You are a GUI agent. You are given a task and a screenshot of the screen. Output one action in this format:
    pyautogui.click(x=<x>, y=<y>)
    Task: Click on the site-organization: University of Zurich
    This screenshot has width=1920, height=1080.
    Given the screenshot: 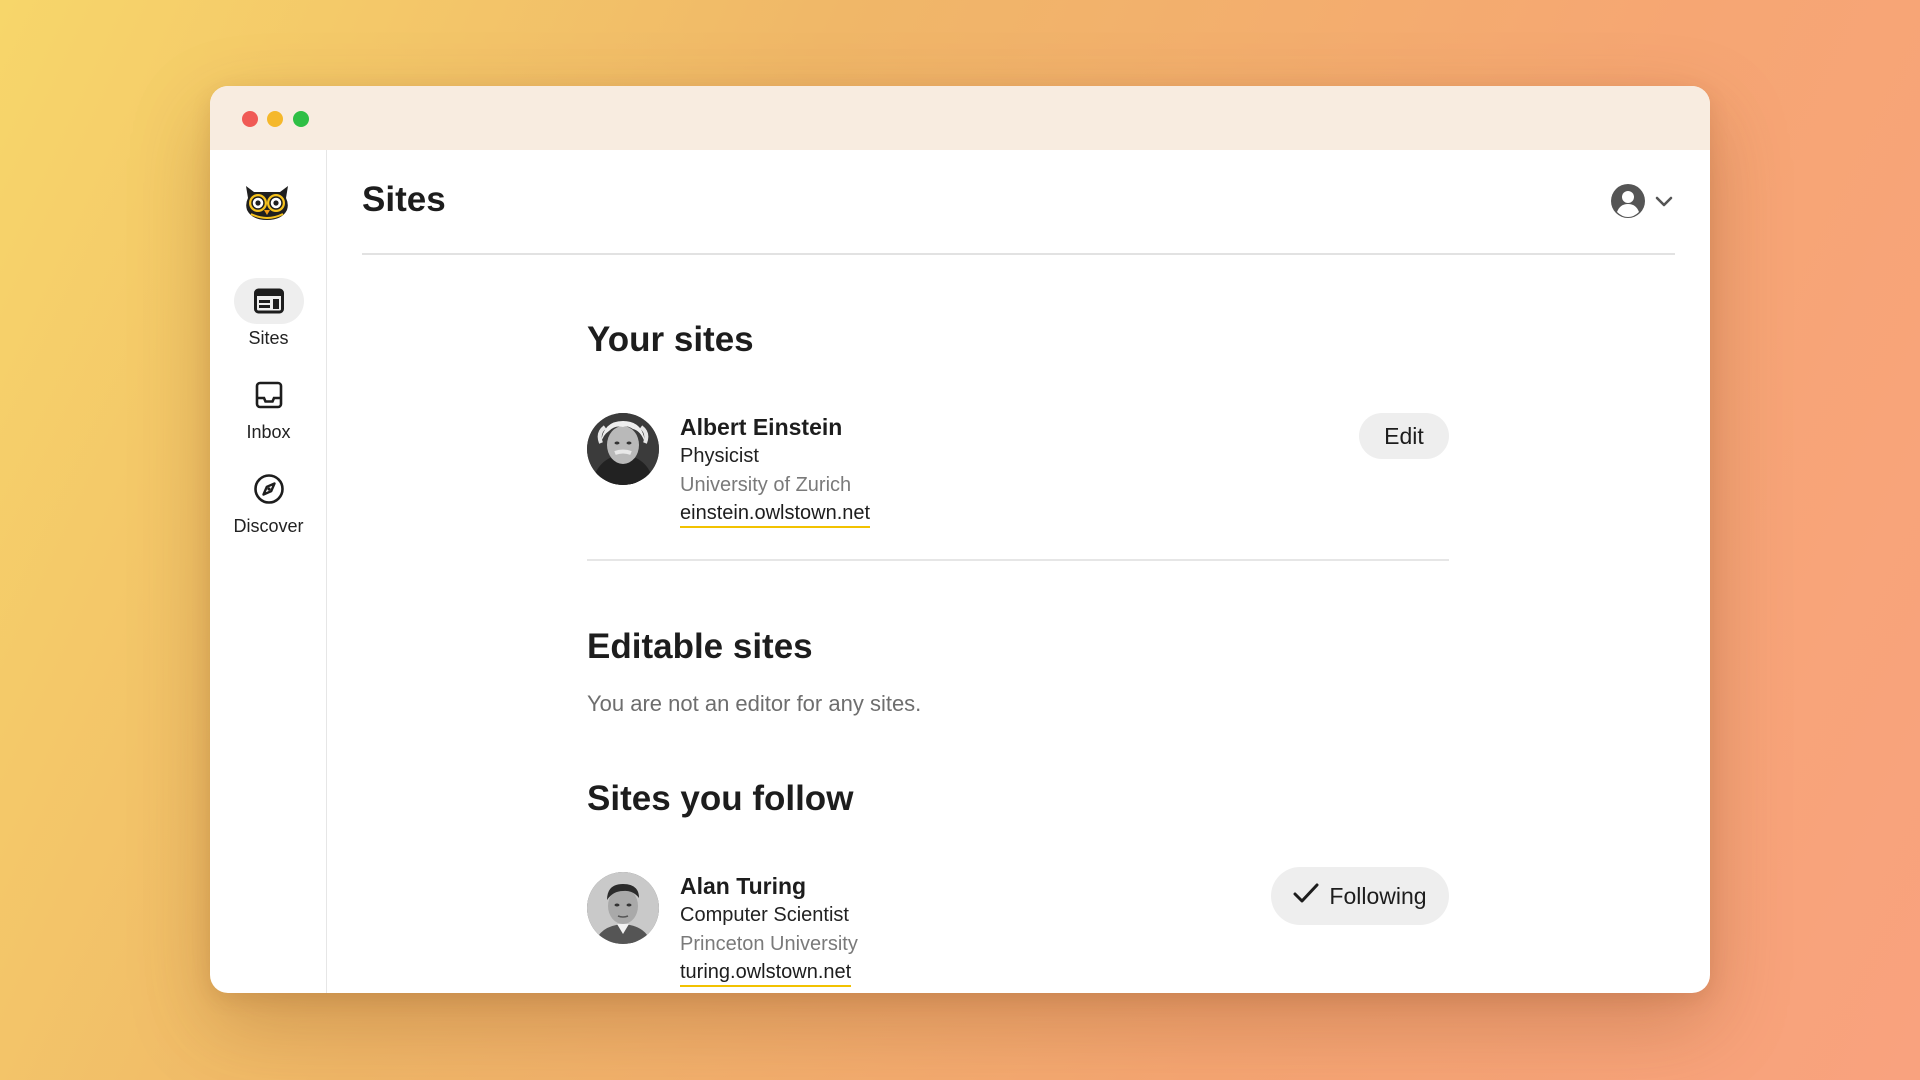 What is the action you would take?
    pyautogui.click(x=766, y=485)
    